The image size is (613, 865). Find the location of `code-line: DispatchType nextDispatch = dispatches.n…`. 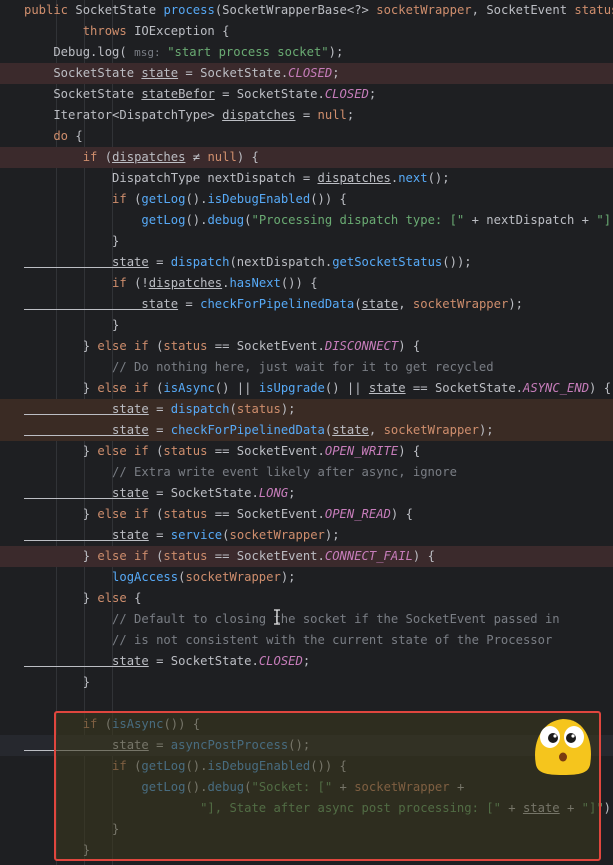

code-line: DispatchType nextDispatch = dispatches.n… is located at coordinates (306, 178).